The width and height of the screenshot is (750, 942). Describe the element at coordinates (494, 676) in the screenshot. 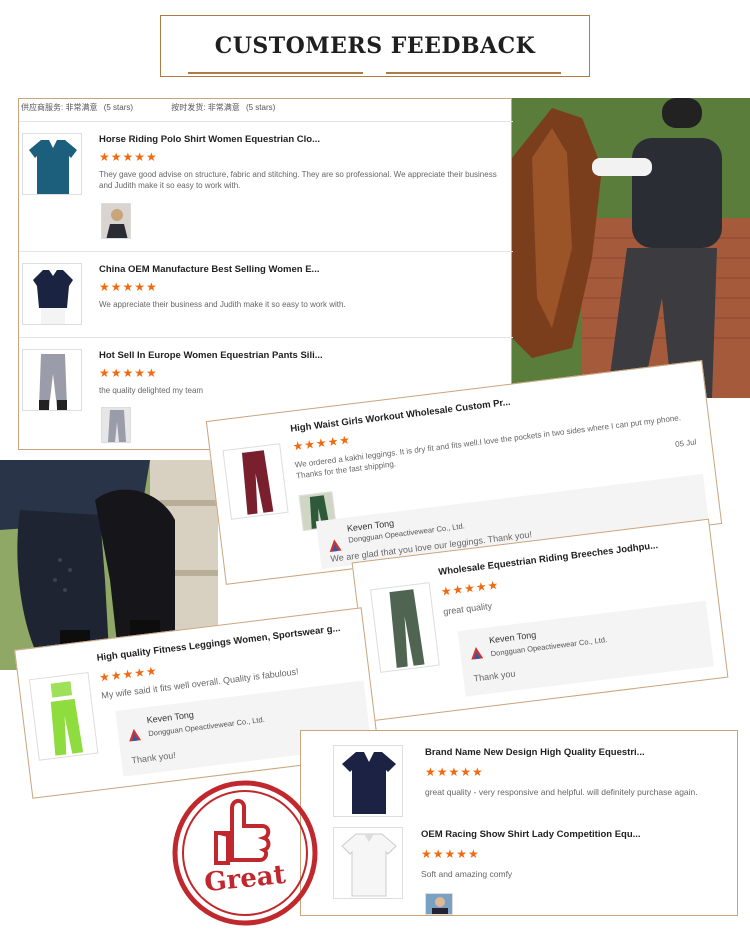

I see `reply-text: Thank you` at that location.